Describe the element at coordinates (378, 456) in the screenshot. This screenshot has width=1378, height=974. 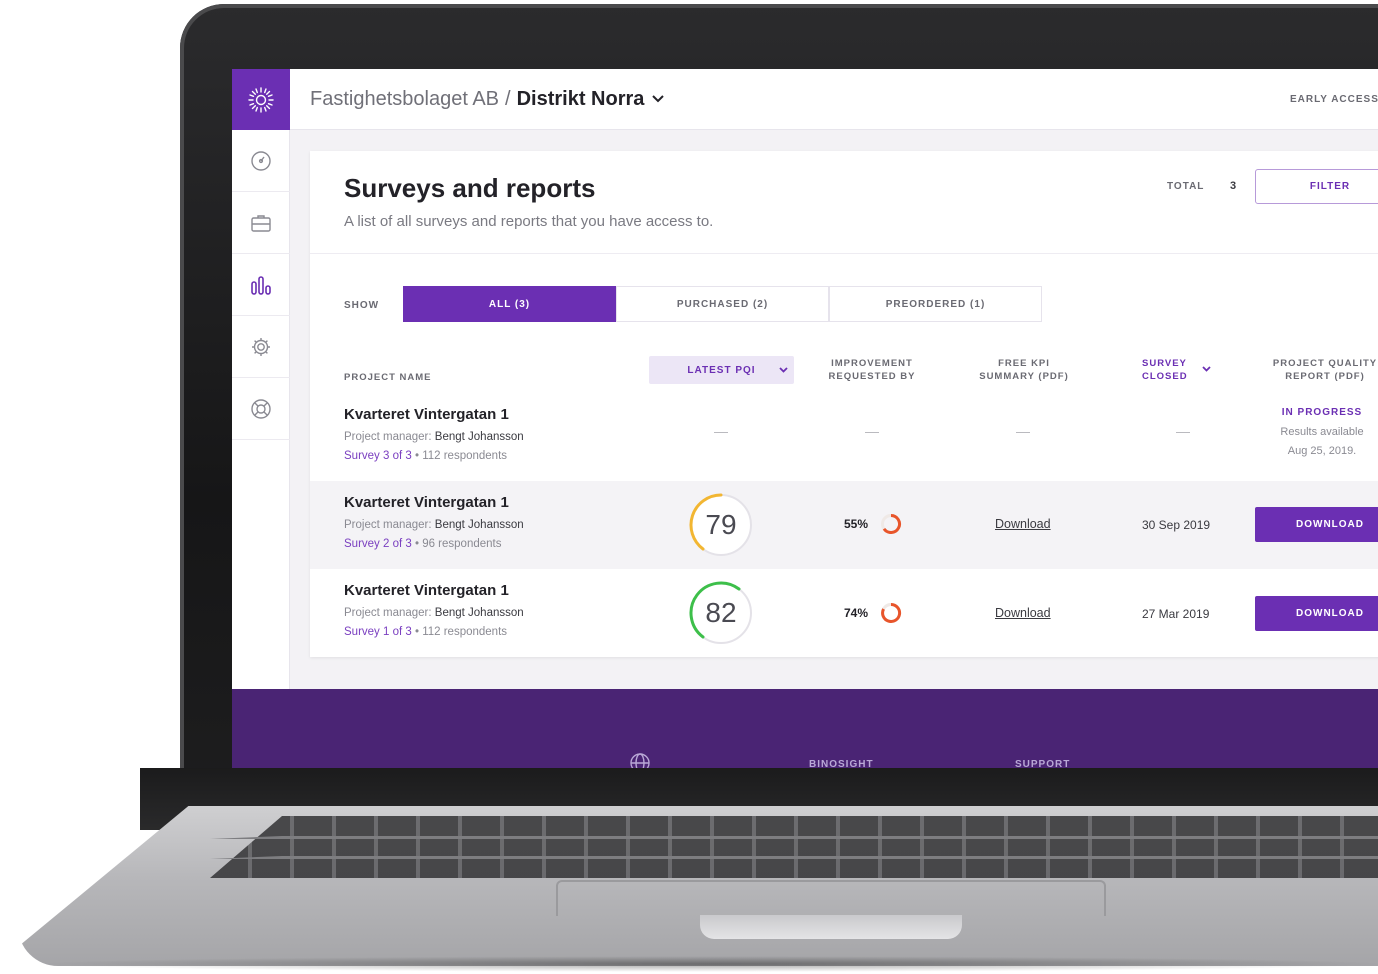
I see `survey-link: Survey 3 of 3` at that location.